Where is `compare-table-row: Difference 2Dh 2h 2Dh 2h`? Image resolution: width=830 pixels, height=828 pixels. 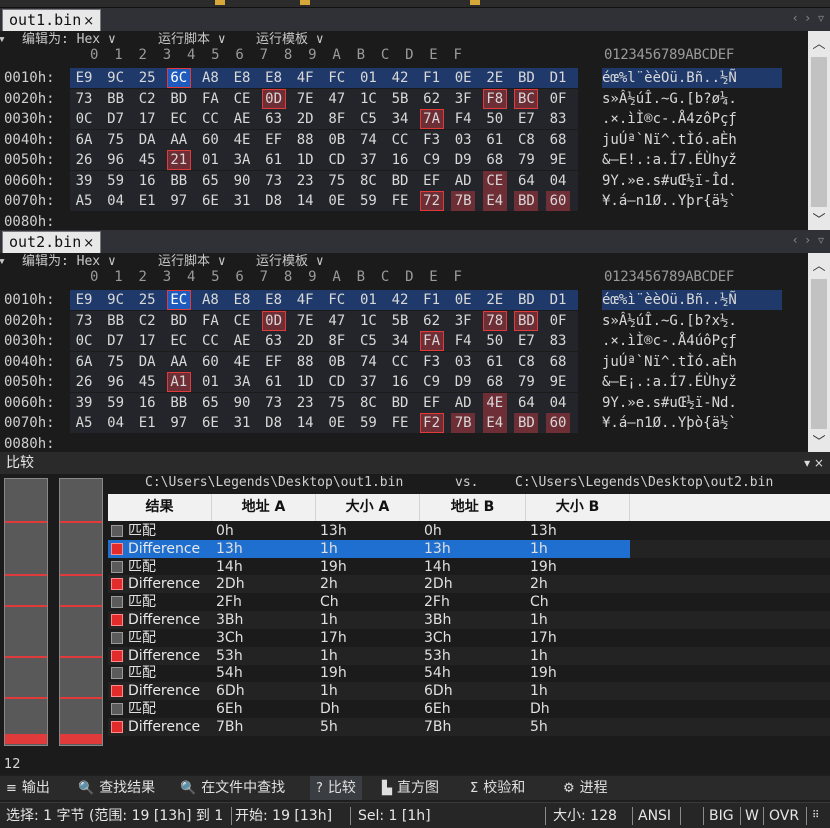
compare-table-row: Difference 2Dh 2h 2Dh 2h is located at coordinates (469, 584).